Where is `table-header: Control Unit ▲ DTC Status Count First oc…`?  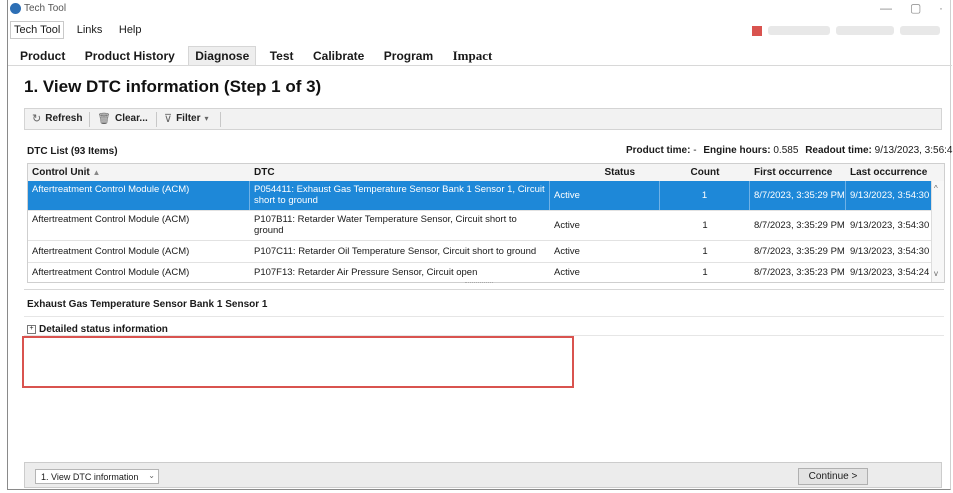
table-header: Control Unit ▲ DTC Status Count First oc… is located at coordinates (486, 173).